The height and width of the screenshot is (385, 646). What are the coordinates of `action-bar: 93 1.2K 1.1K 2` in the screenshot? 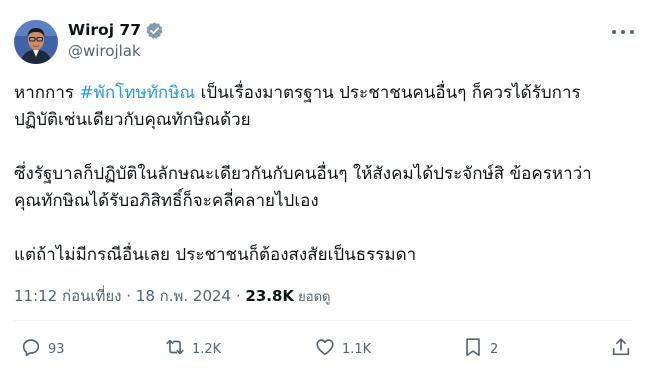 It's located at (323, 349).